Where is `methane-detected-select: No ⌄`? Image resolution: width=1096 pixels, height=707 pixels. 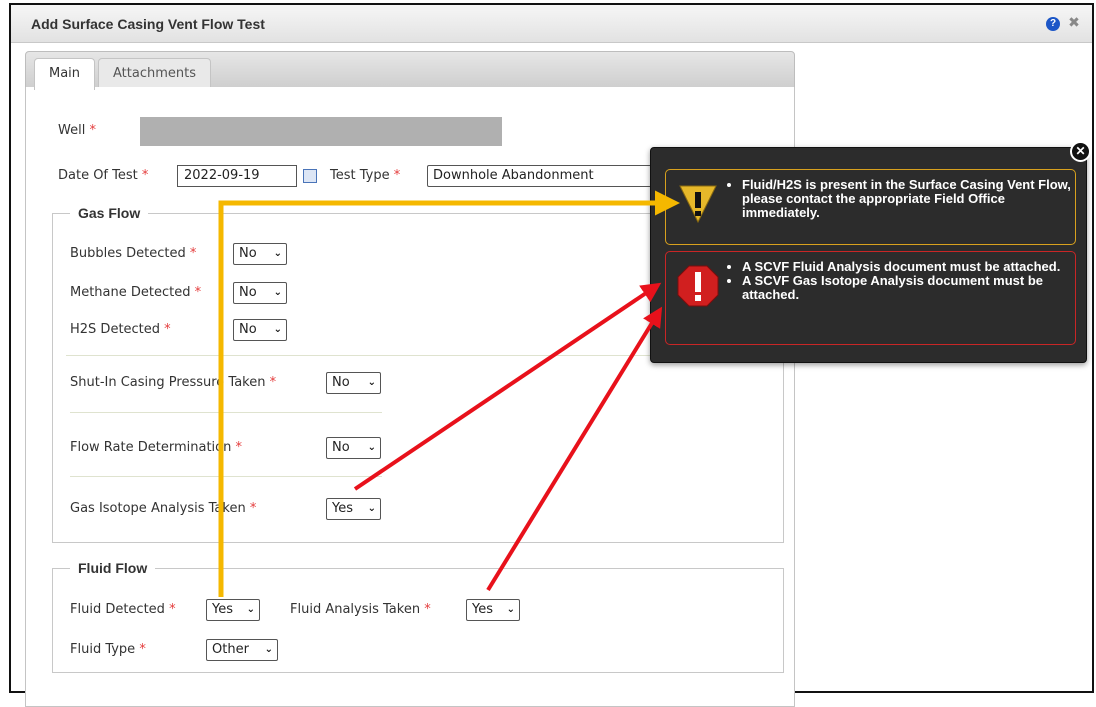 methane-detected-select: No ⌄ is located at coordinates (260, 293).